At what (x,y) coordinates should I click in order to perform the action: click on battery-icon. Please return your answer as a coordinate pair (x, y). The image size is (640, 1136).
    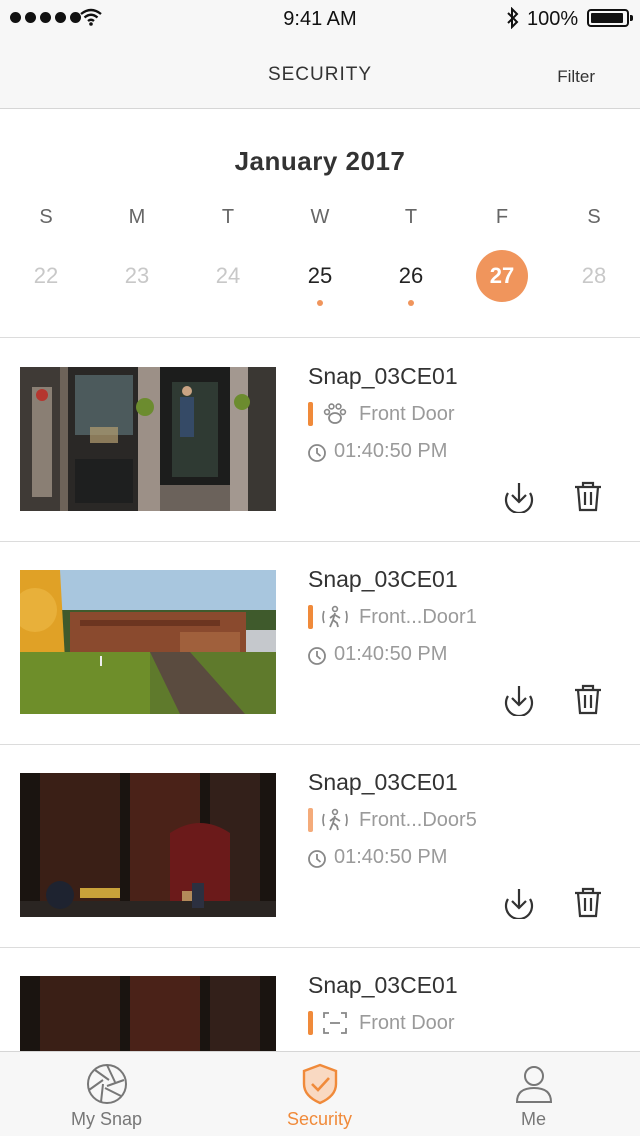
    Looking at the image, I should click on (610, 18).